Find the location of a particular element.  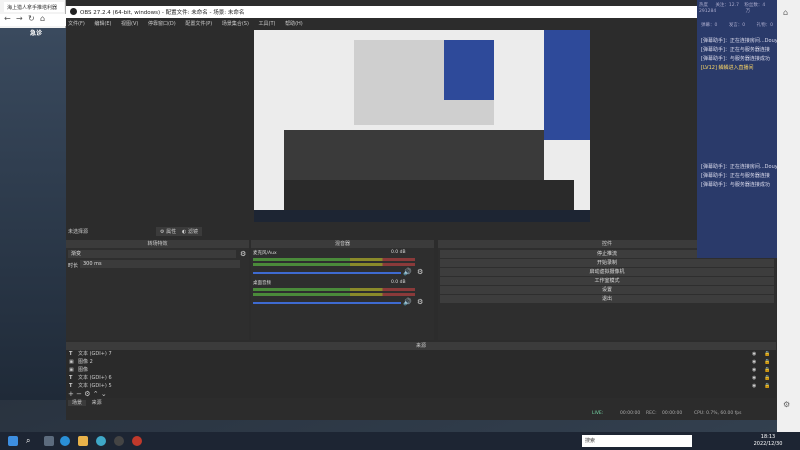

menu-edit: 编辑(E) is located at coordinates (102, 24).